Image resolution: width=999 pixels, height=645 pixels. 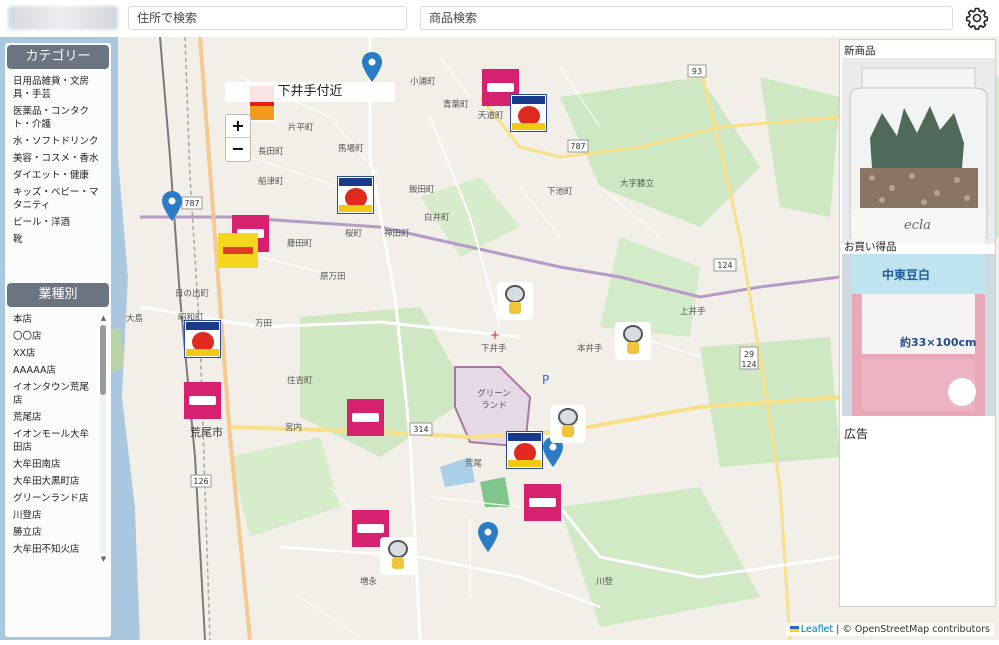 What do you see at coordinates (63, 18) in the screenshot?
I see `site-logo` at bounding box center [63, 18].